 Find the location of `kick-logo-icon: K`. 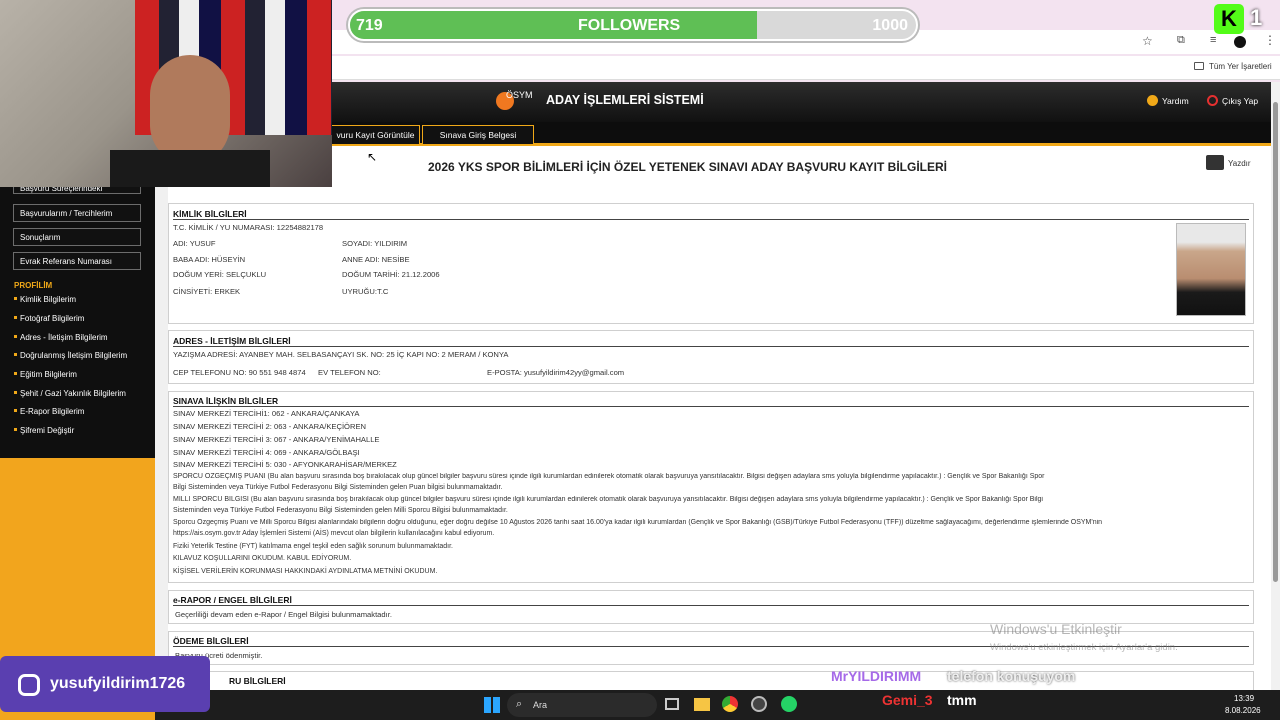

kick-logo-icon: K is located at coordinates (1229, 19).